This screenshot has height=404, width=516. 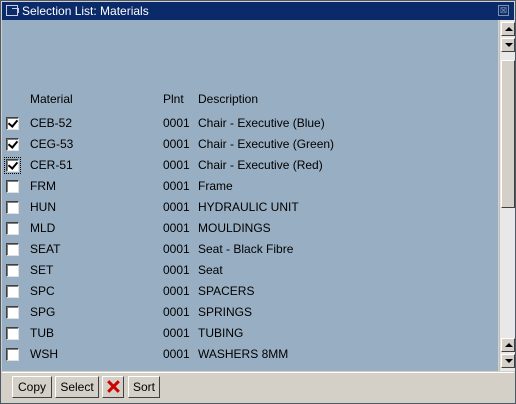 I want to click on select-button: Select, so click(x=77, y=387).